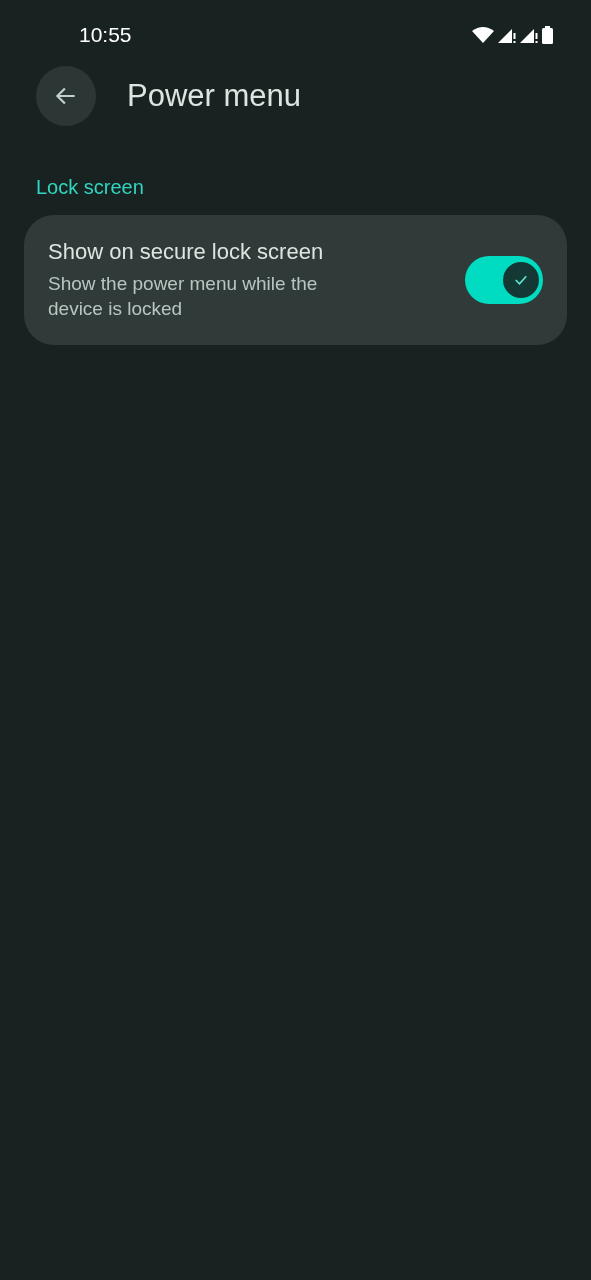 The height and width of the screenshot is (1280, 591). I want to click on section-header: Lock screen, so click(90, 187).